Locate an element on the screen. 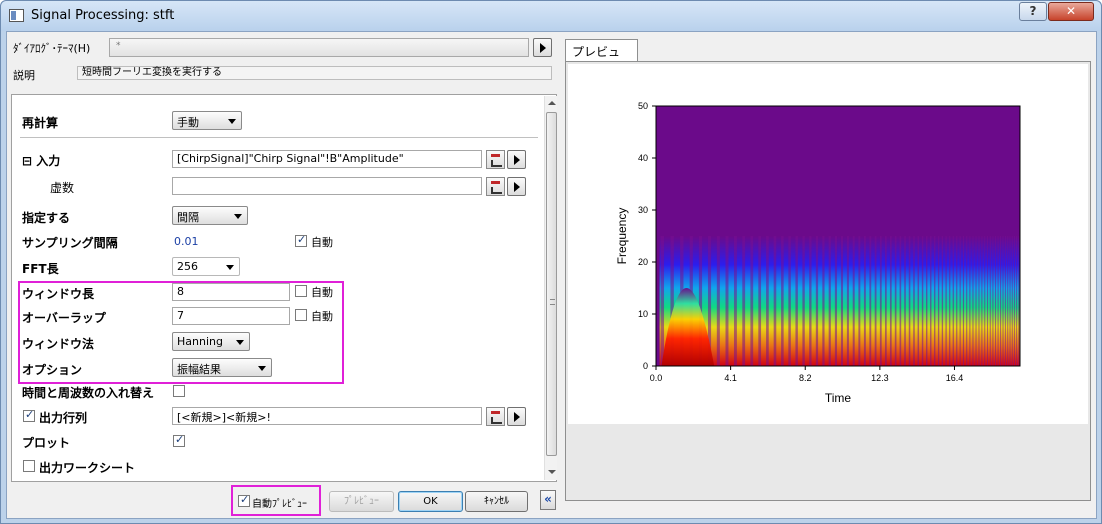  plot-checkbox is located at coordinates (179, 440).